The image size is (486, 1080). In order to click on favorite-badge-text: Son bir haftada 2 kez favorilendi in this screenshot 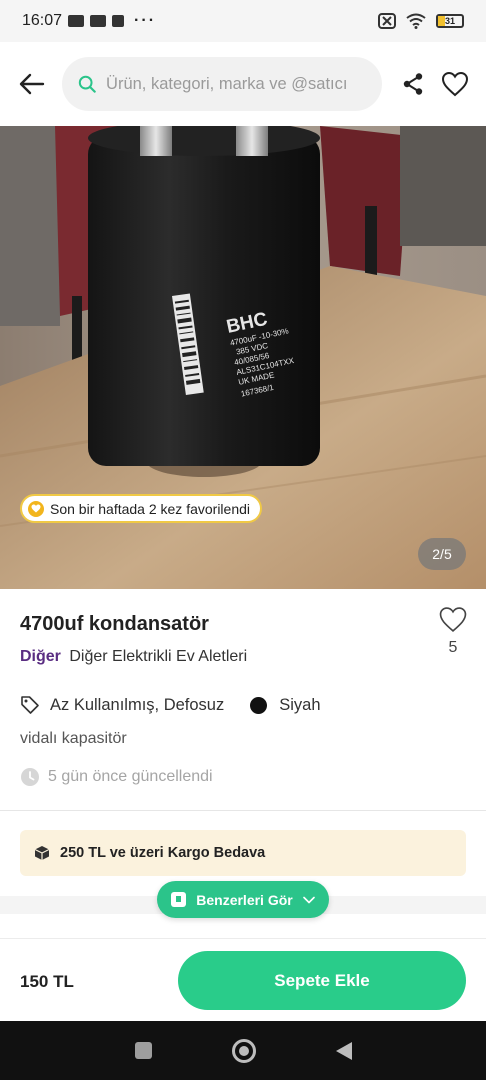, I will do `click(150, 508)`.